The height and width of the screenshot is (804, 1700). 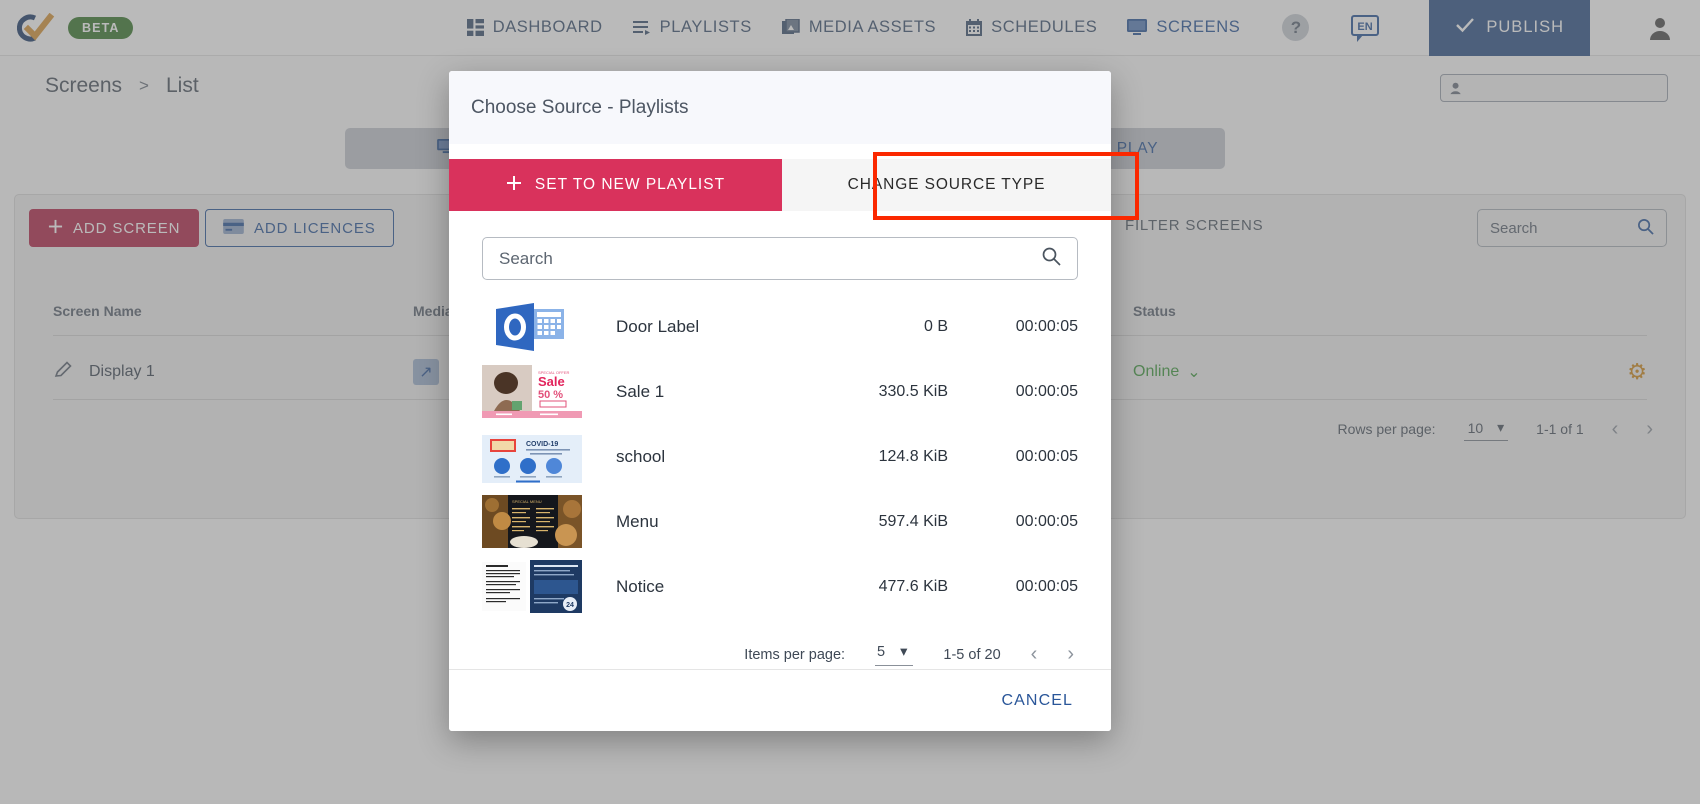 What do you see at coordinates (780, 326) in the screenshot?
I see `list-item: Door Label 0 B 00:00:05` at bounding box center [780, 326].